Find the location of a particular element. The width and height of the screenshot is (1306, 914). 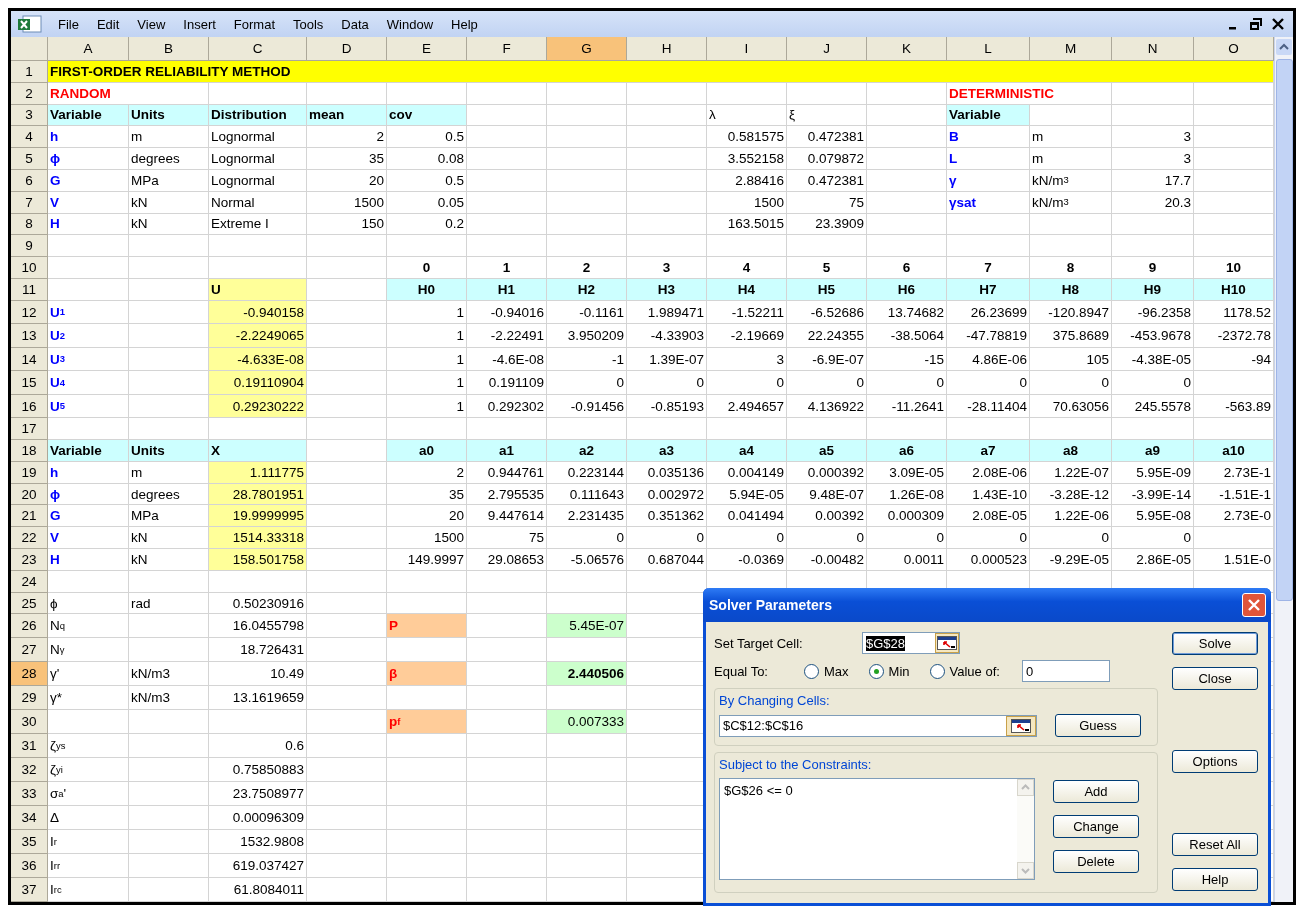

dialog-button: Close is located at coordinates (1215, 678).